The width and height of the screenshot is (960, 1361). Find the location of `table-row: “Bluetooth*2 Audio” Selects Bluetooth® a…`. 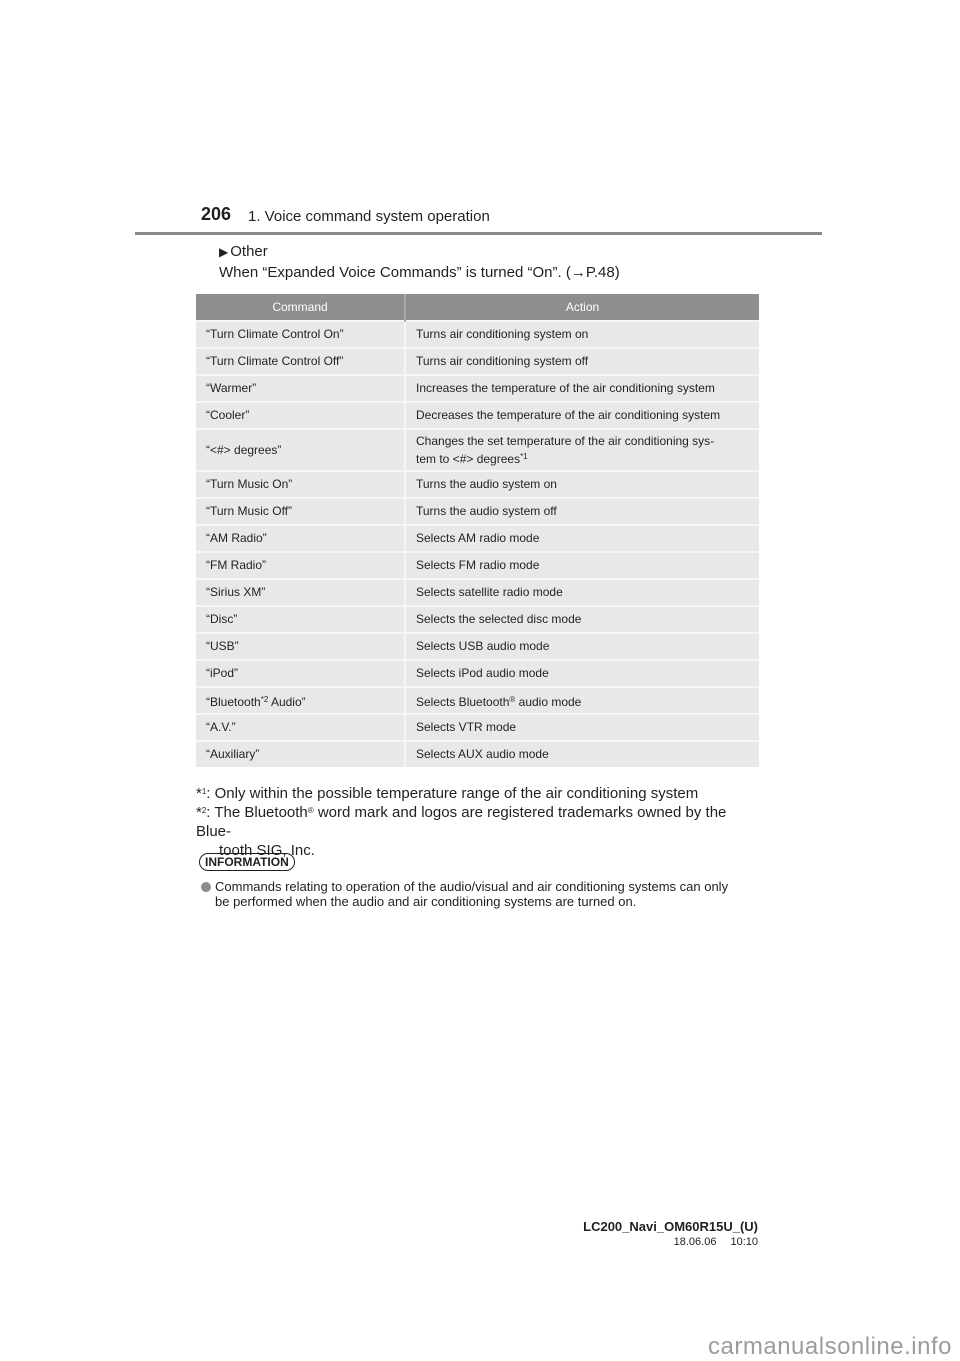

table-row: “Bluetooth*2 Audio” Selects Bluetooth® a… is located at coordinates (477, 700).